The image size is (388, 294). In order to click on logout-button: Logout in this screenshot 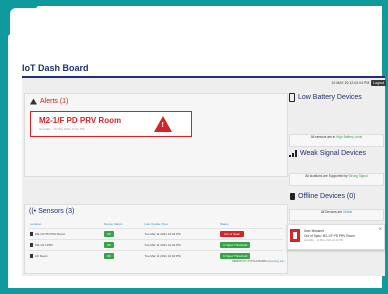, I will do `click(378, 83)`.